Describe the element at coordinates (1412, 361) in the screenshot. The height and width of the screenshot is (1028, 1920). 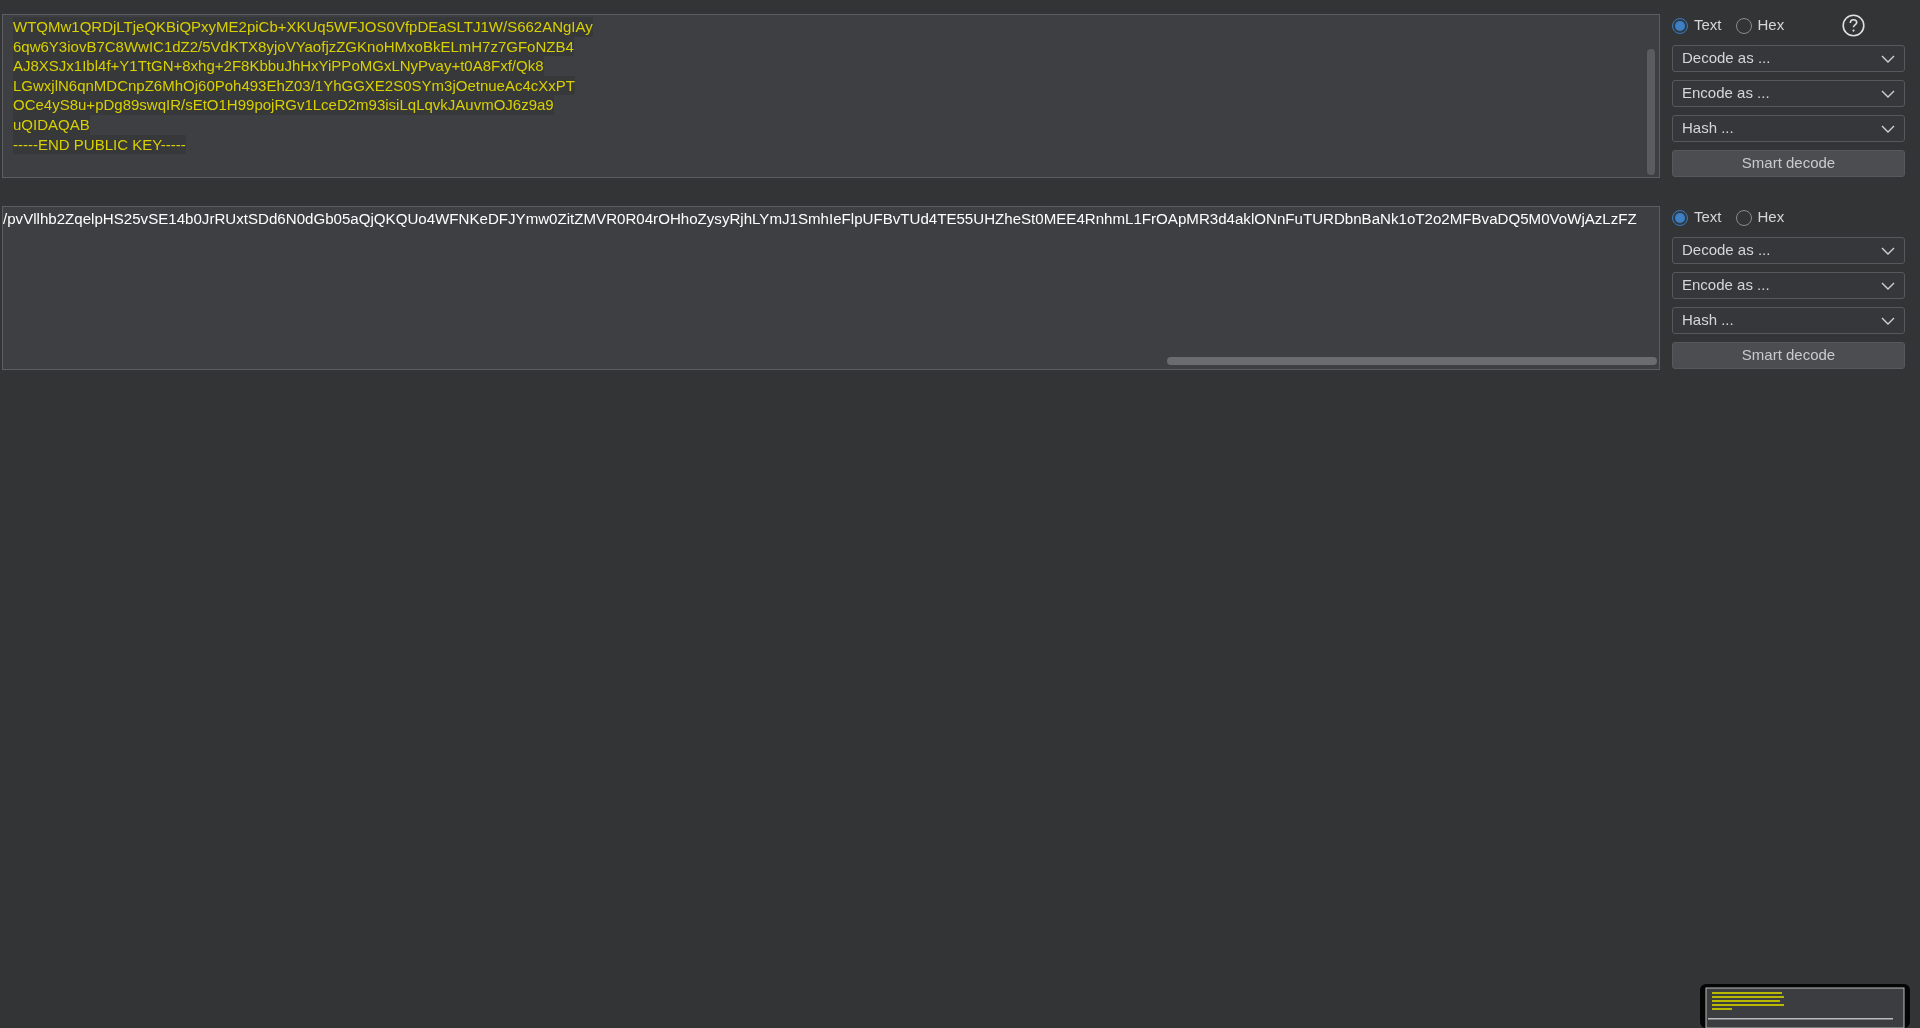
I see `horizontal-scrollbar` at that location.